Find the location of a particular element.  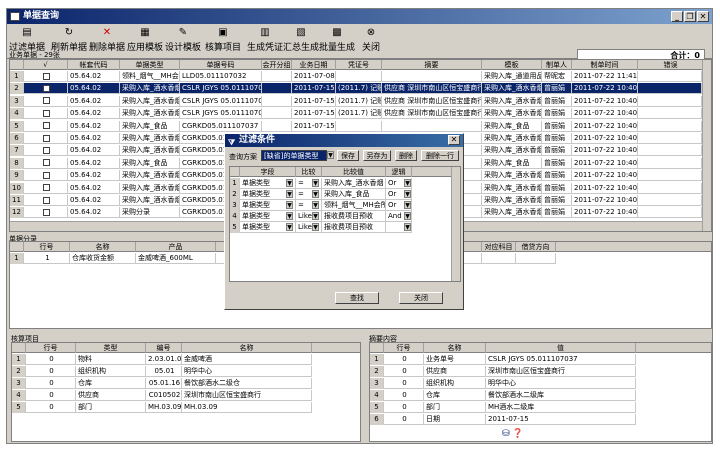

delete-button: 删除 is located at coordinates (406, 155).